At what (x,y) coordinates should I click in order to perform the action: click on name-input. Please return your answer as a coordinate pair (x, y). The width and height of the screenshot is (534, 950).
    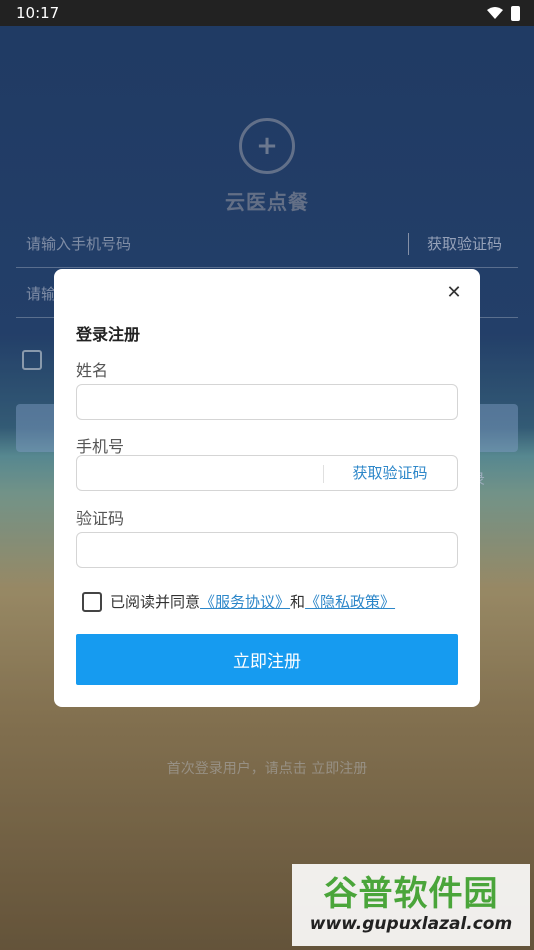
    Looking at the image, I should click on (267, 402).